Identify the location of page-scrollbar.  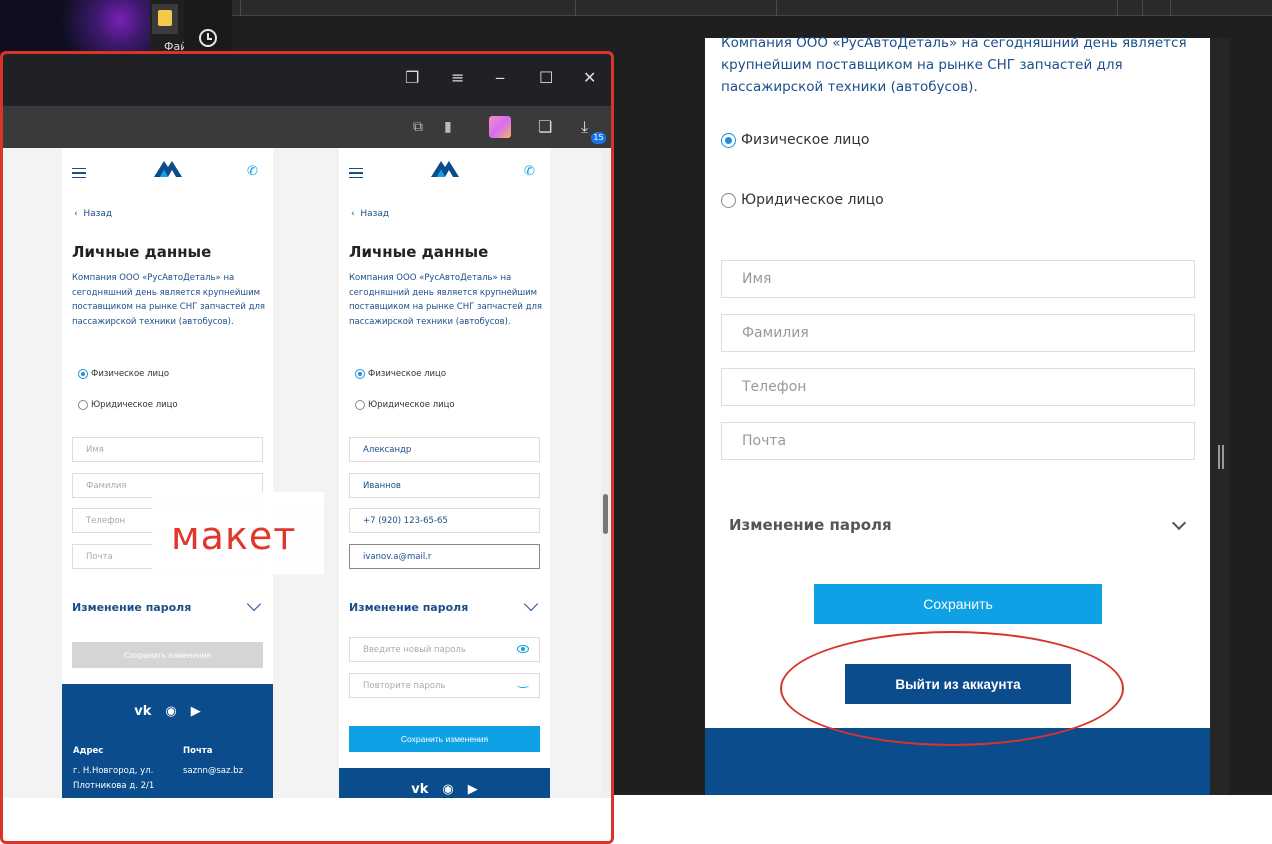
(606, 473).